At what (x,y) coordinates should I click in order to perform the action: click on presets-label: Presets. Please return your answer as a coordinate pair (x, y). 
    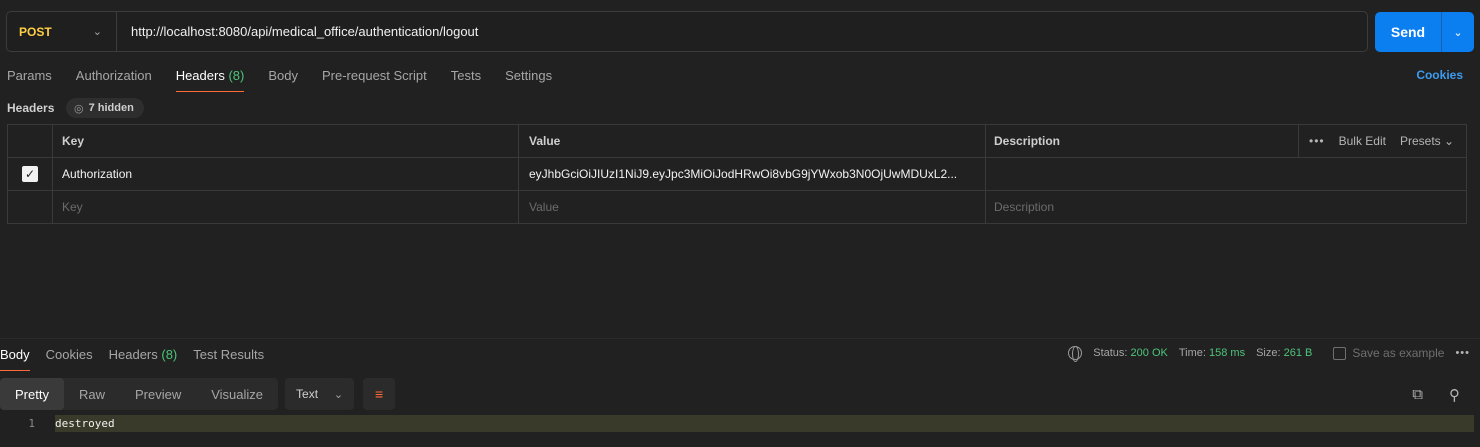
    Looking at the image, I should click on (1420, 141).